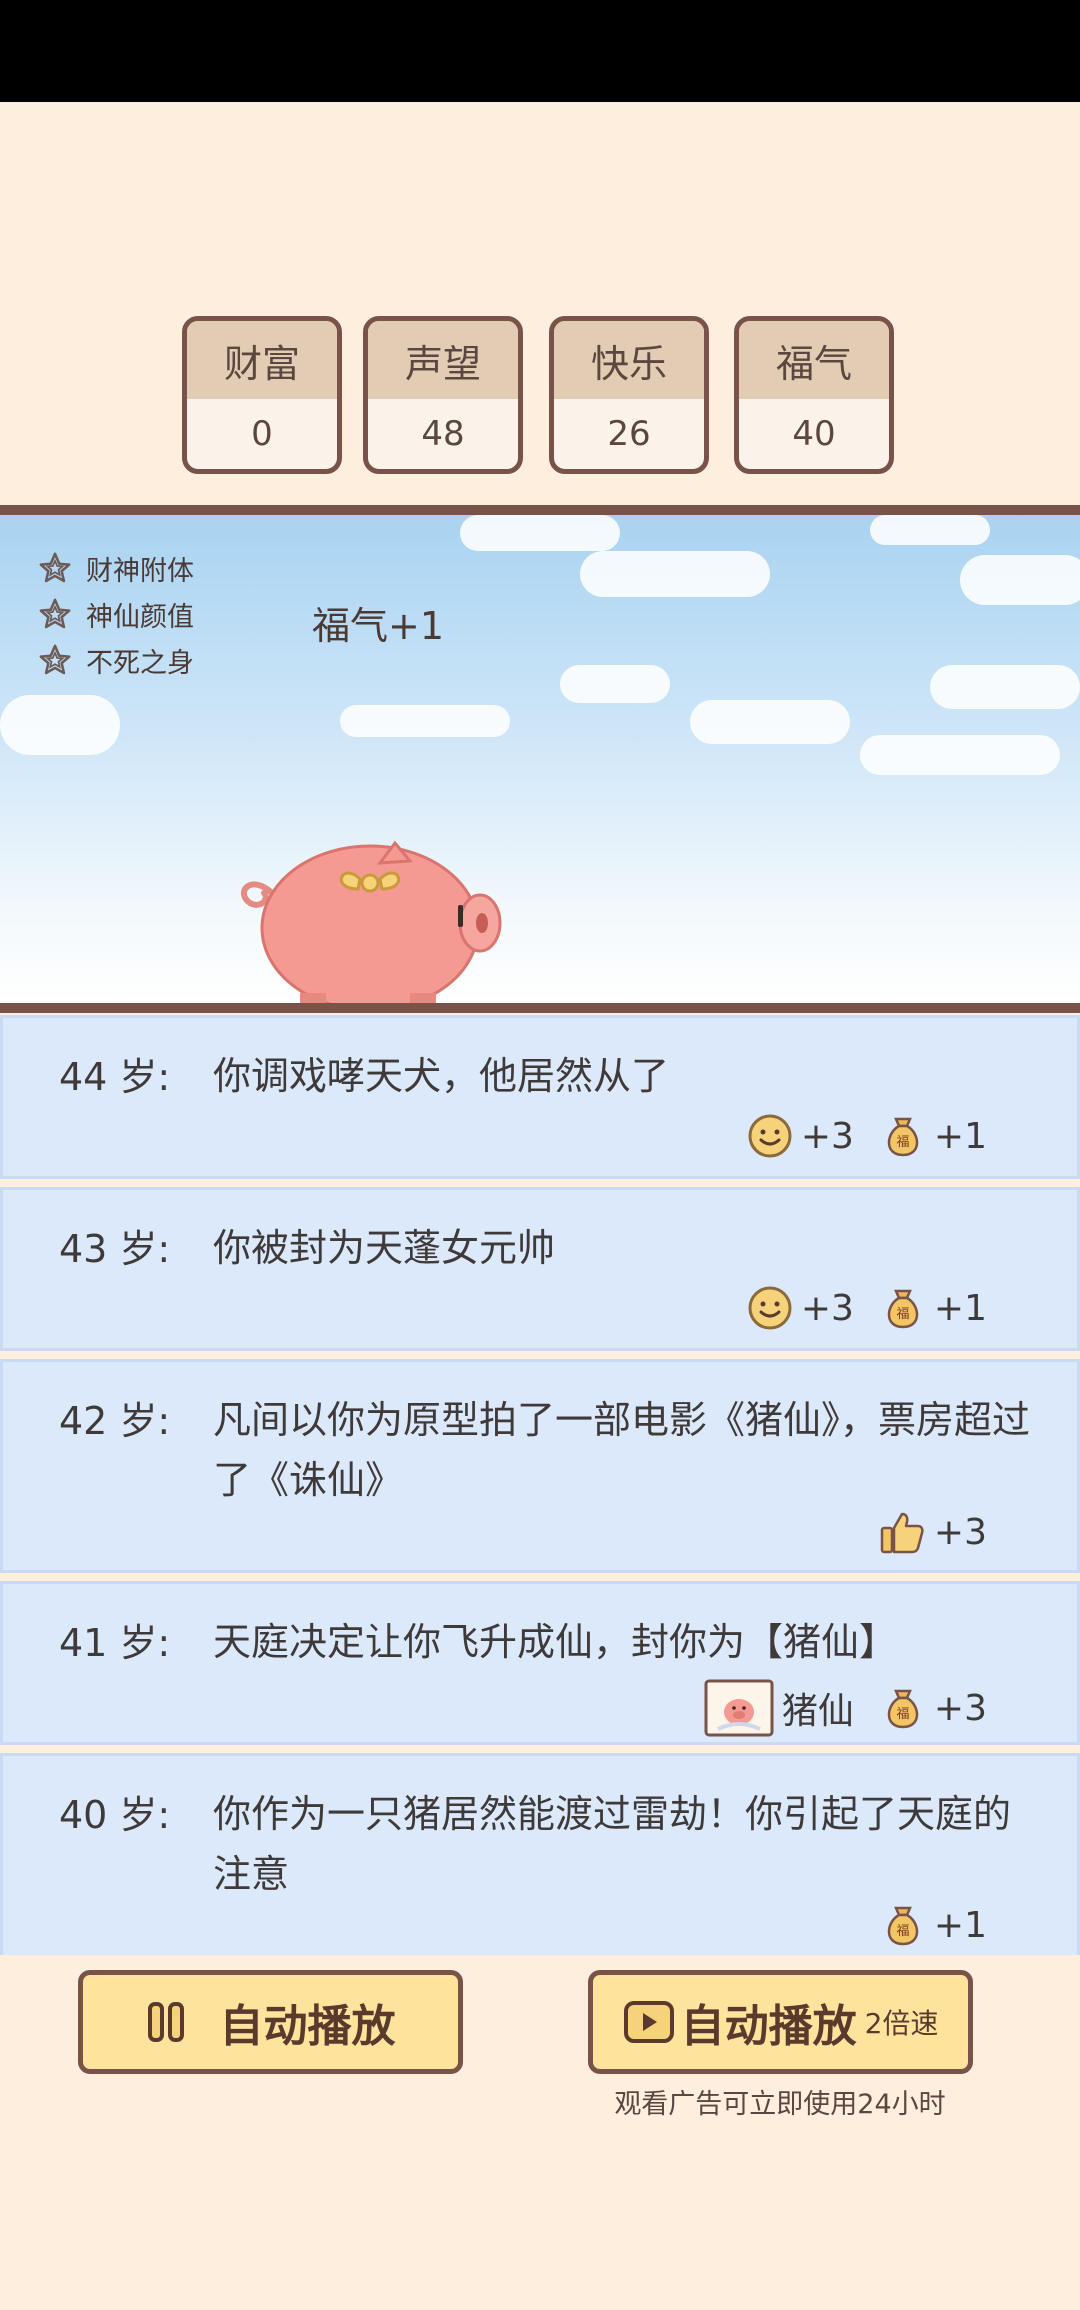 Image resolution: width=1080 pixels, height=2310 pixels. What do you see at coordinates (901, 2023) in the screenshot?
I see `speed-label: 2倍速` at bounding box center [901, 2023].